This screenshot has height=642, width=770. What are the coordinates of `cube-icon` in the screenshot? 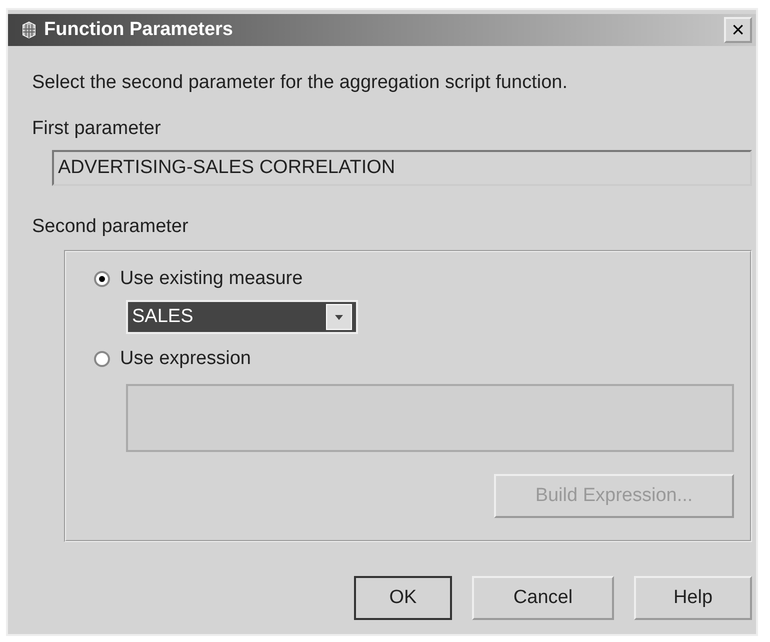 It's located at (29, 30).